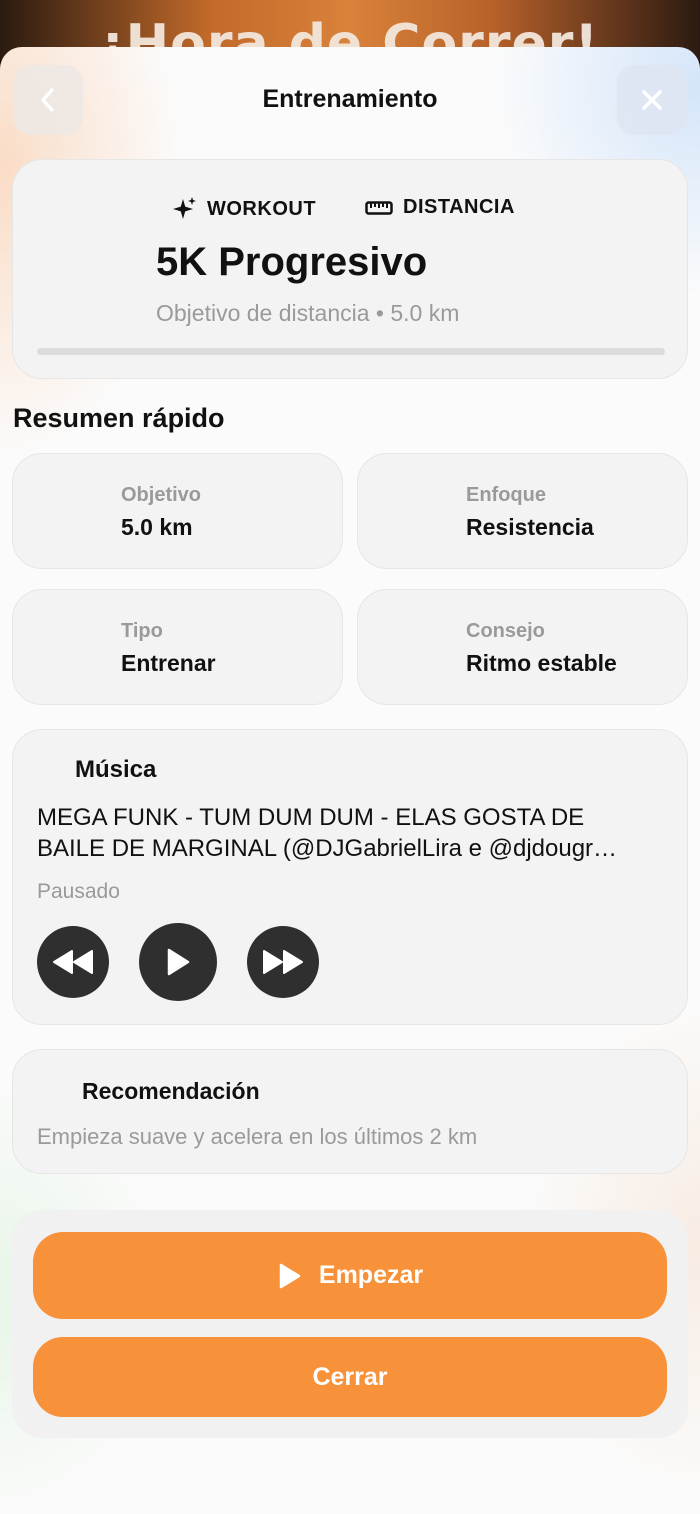 The width and height of the screenshot is (700, 1514). Describe the element at coordinates (116, 769) in the screenshot. I see `music-title: Música` at that location.